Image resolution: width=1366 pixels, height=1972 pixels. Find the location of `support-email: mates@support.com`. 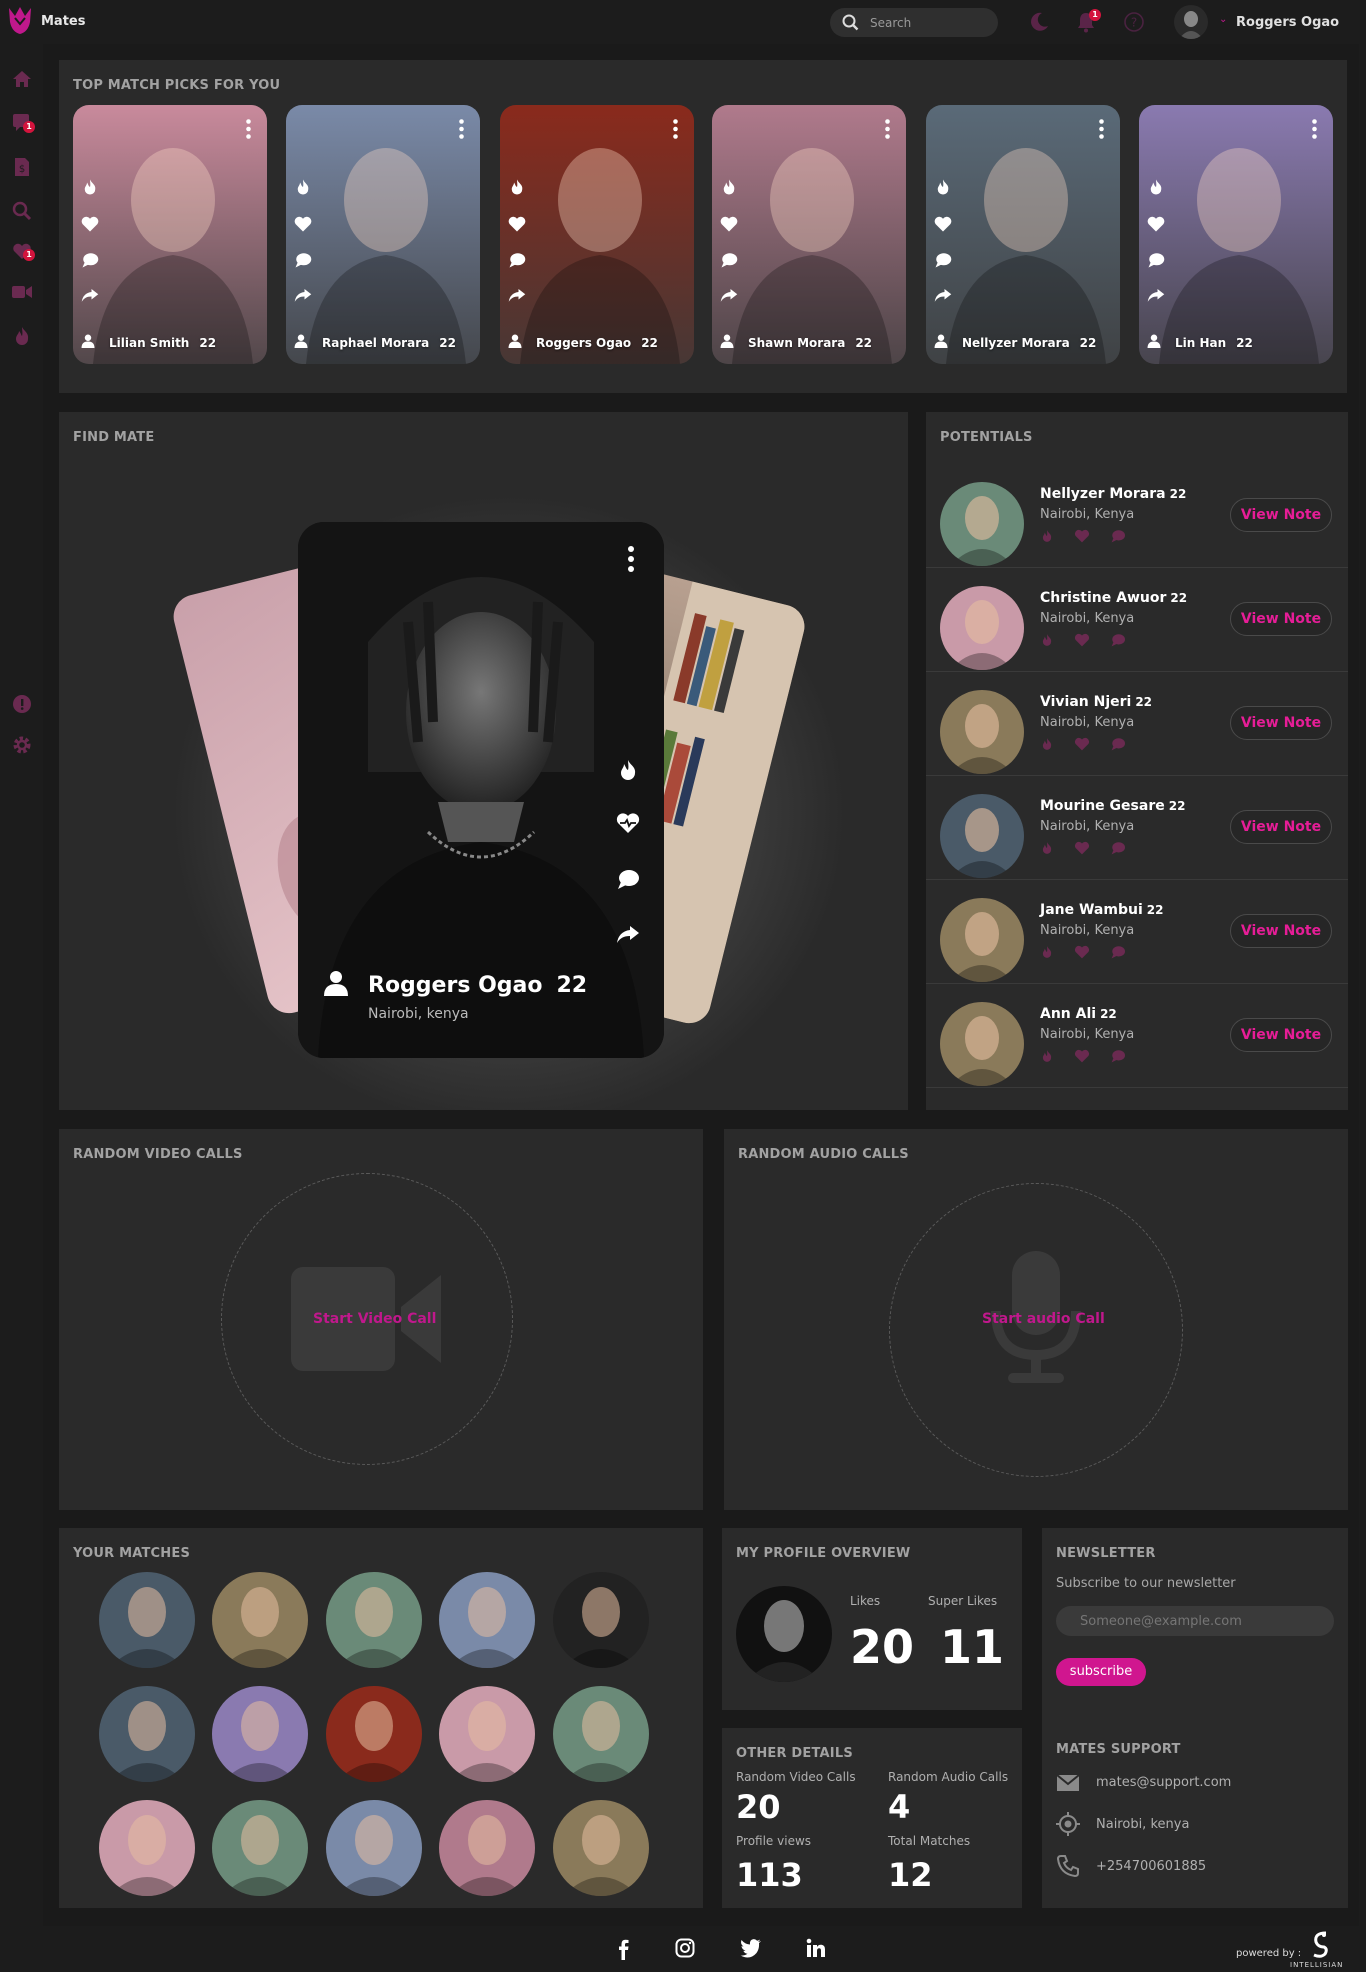

support-email: mates@support.com is located at coordinates (1143, 1785).